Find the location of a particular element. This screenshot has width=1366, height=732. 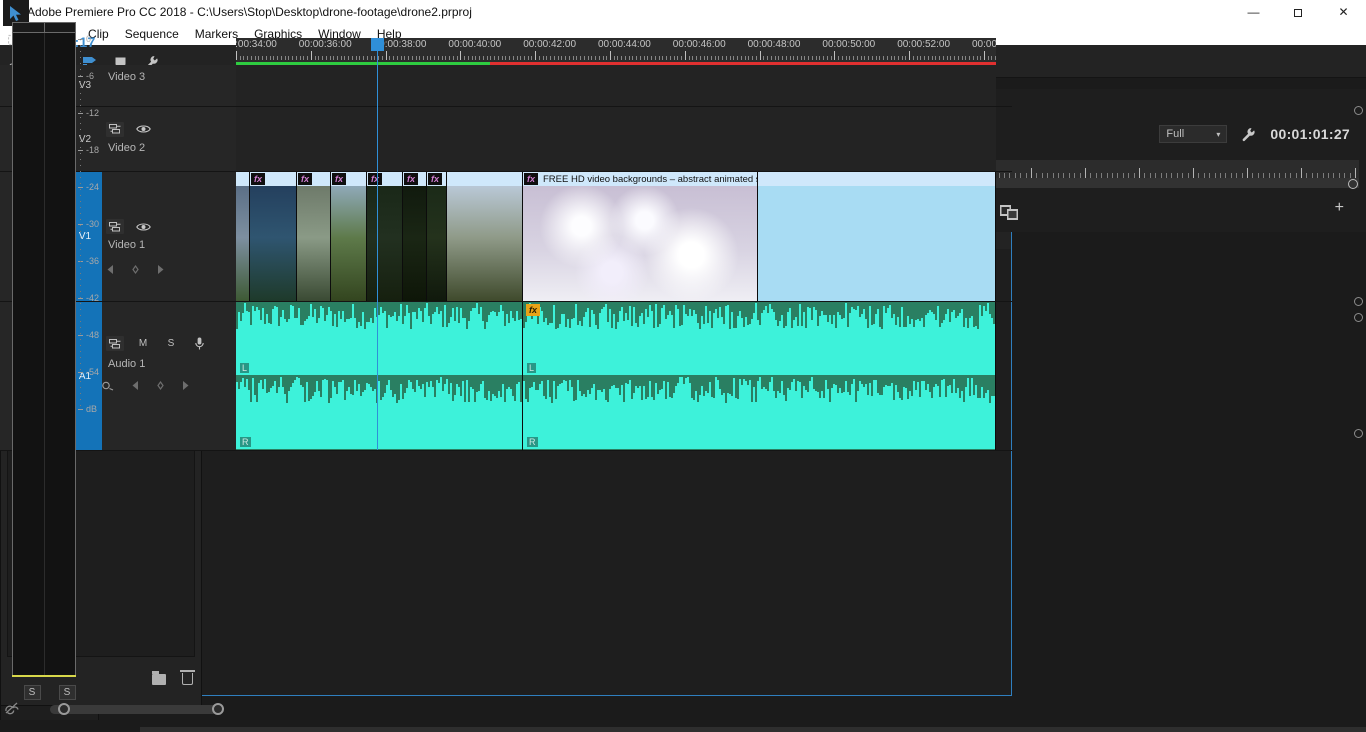

audio-meter-header is located at coordinates (44, 27).